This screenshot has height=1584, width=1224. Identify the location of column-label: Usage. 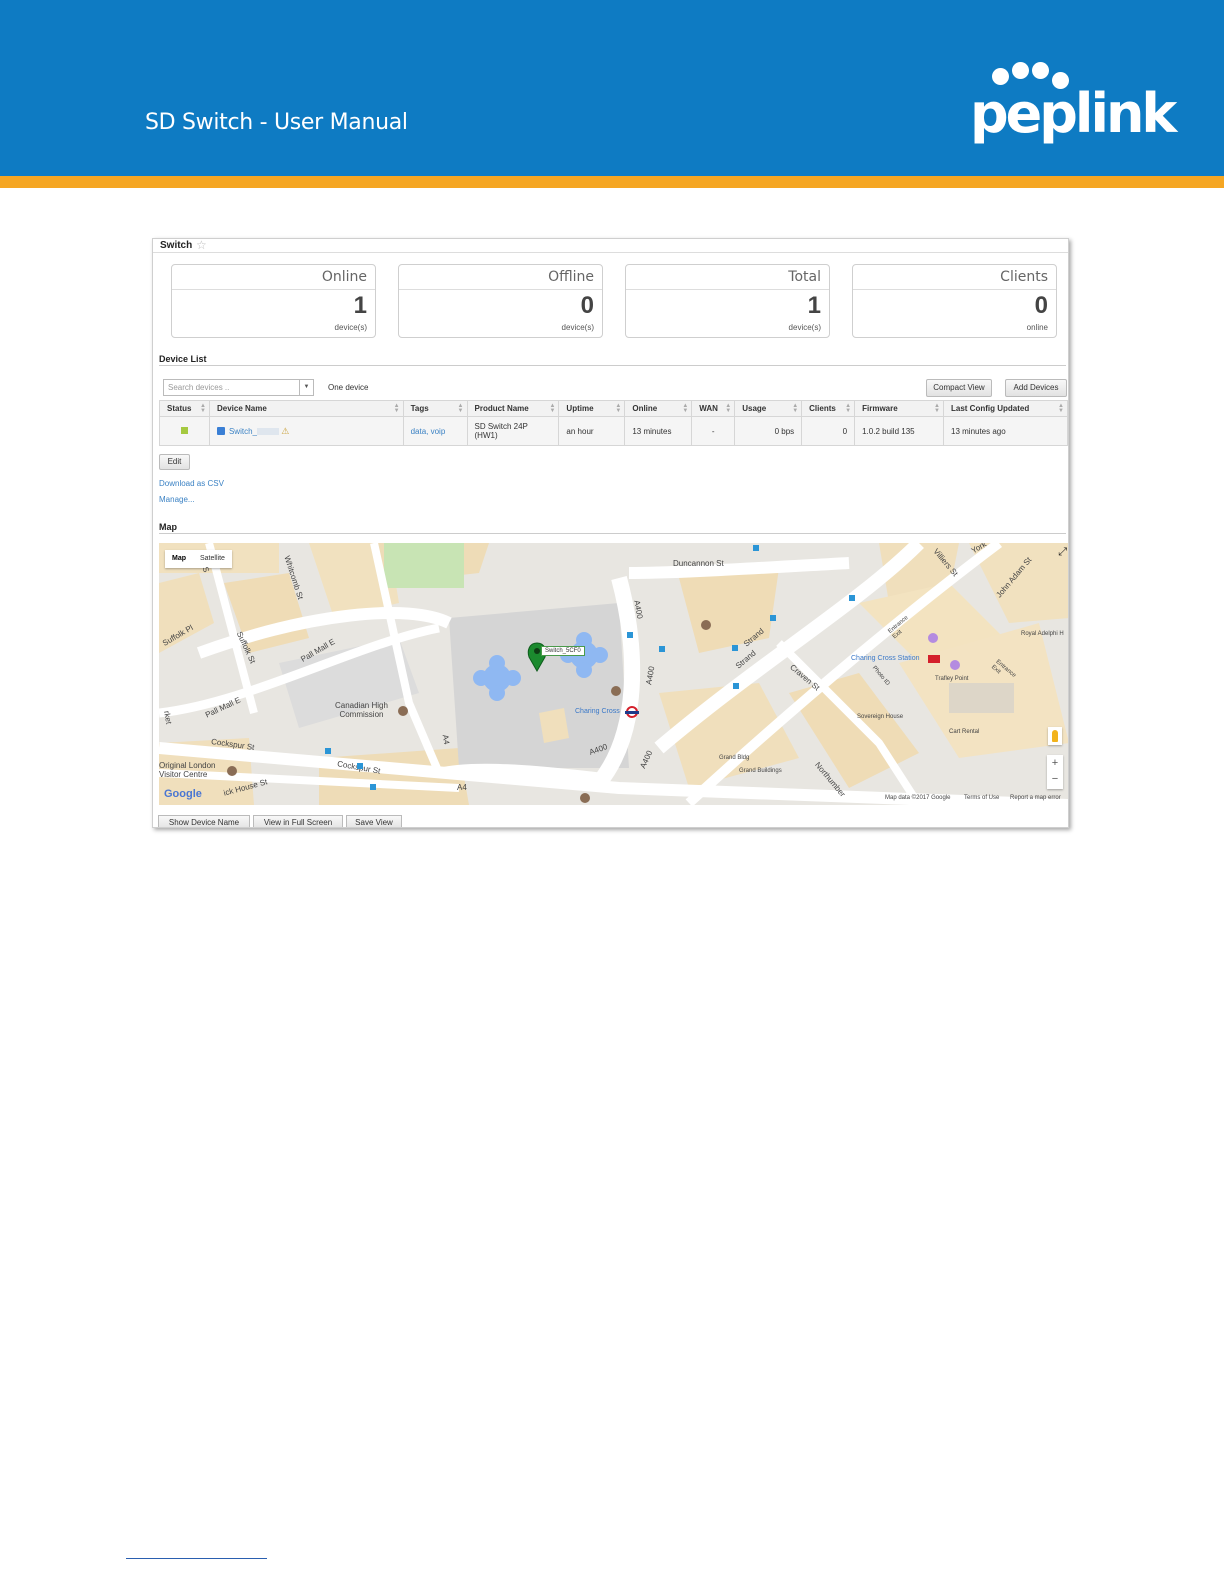
(754, 408).